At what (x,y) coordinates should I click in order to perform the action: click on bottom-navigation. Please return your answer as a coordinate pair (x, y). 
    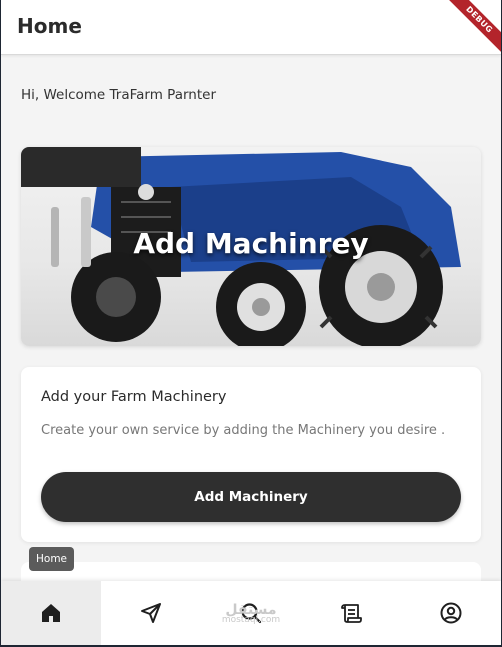
    Looking at the image, I should click on (251, 613).